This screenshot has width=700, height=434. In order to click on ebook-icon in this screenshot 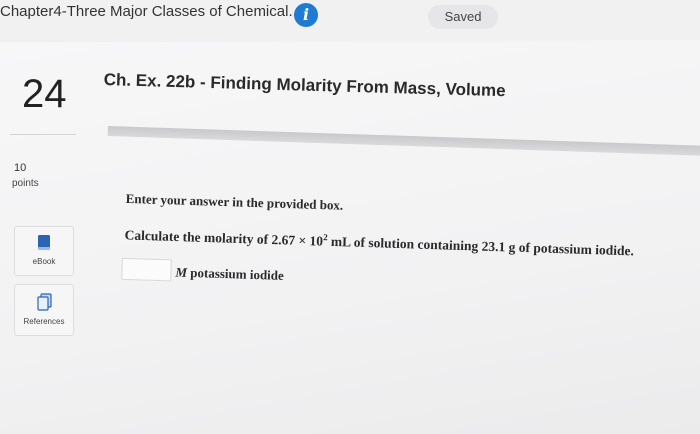, I will do `click(44, 245)`.